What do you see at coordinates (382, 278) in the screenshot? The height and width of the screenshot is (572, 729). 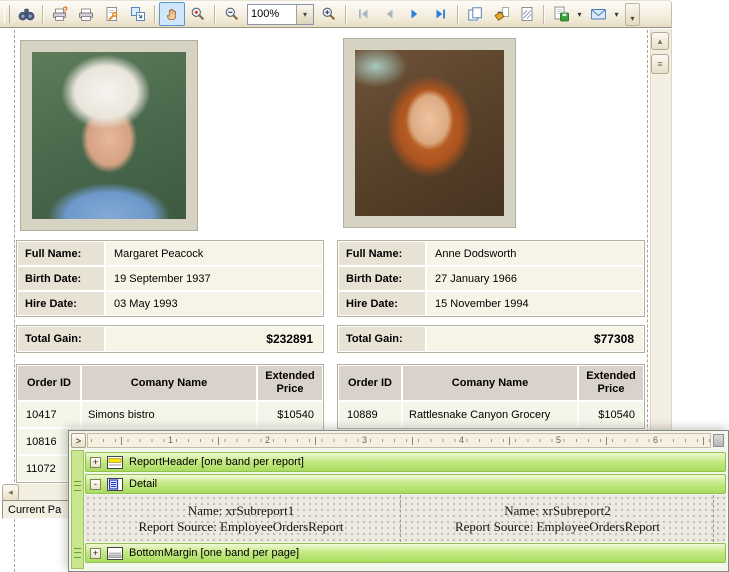 I see `info-label: Birth Date:` at bounding box center [382, 278].